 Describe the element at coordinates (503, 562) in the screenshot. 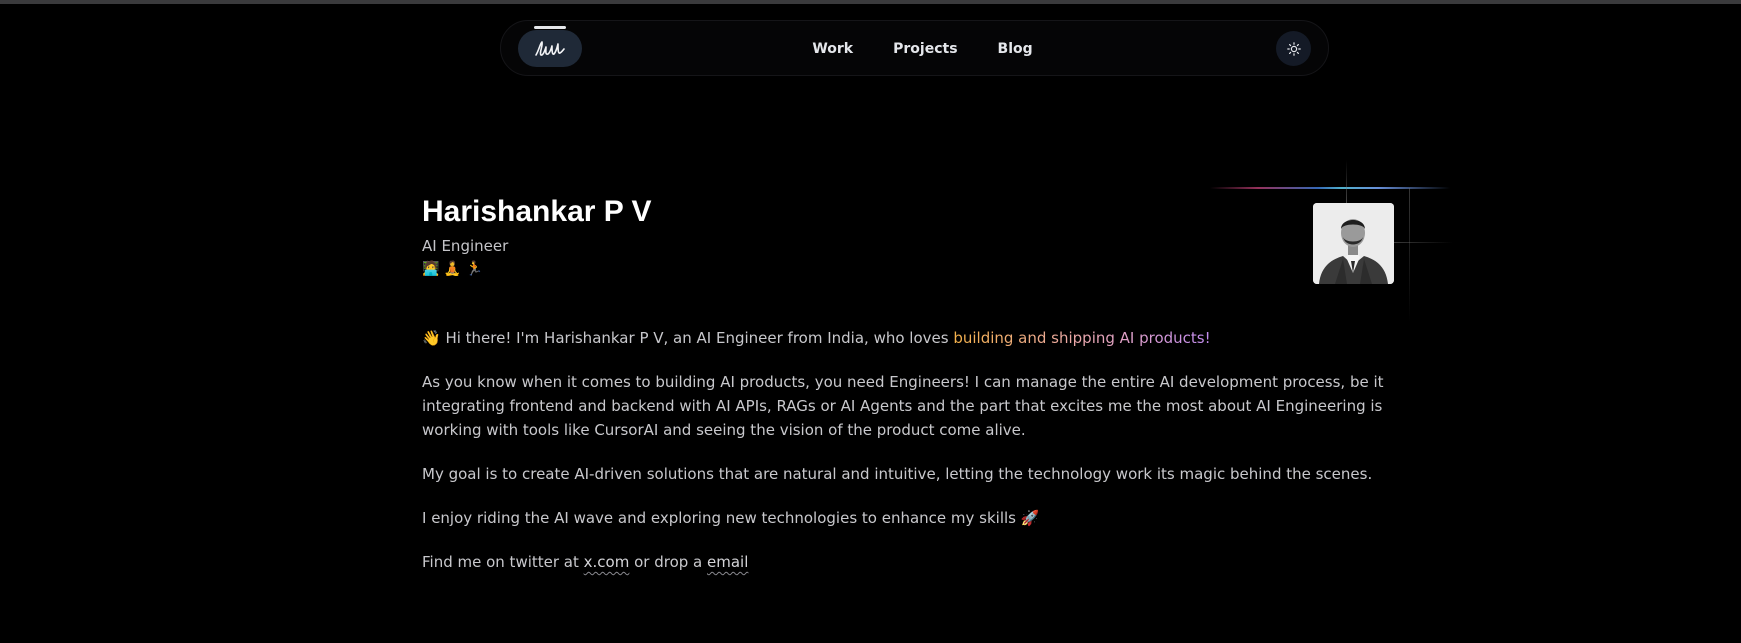

I see `contact-prefix: Find me on twitter at` at that location.